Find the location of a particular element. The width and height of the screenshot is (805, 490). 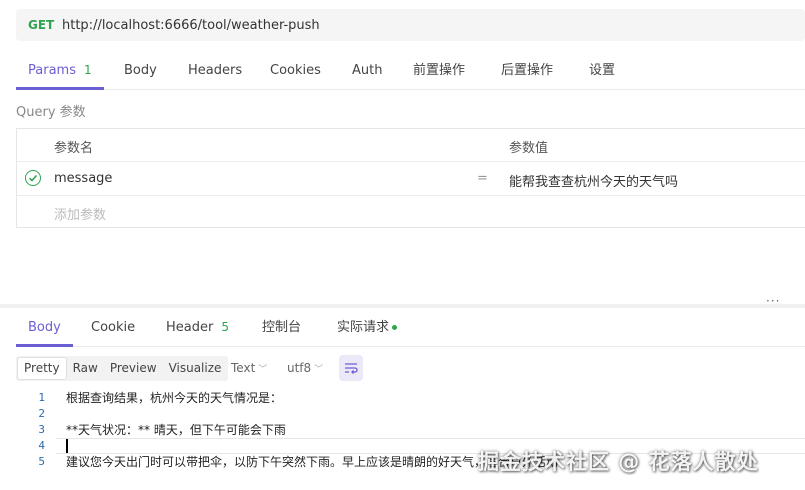

http-method: GET is located at coordinates (45, 25).